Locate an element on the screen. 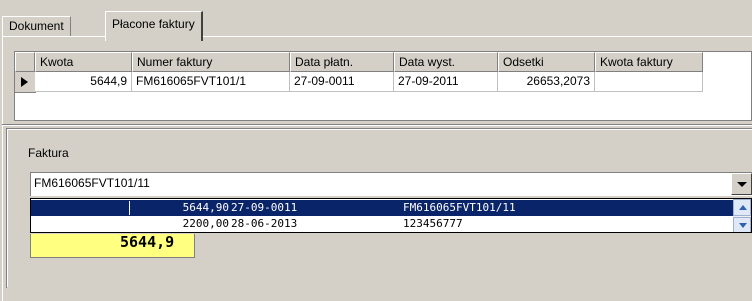 The height and width of the screenshot is (301, 752). invoice-label: Faktura is located at coordinates (48, 153).